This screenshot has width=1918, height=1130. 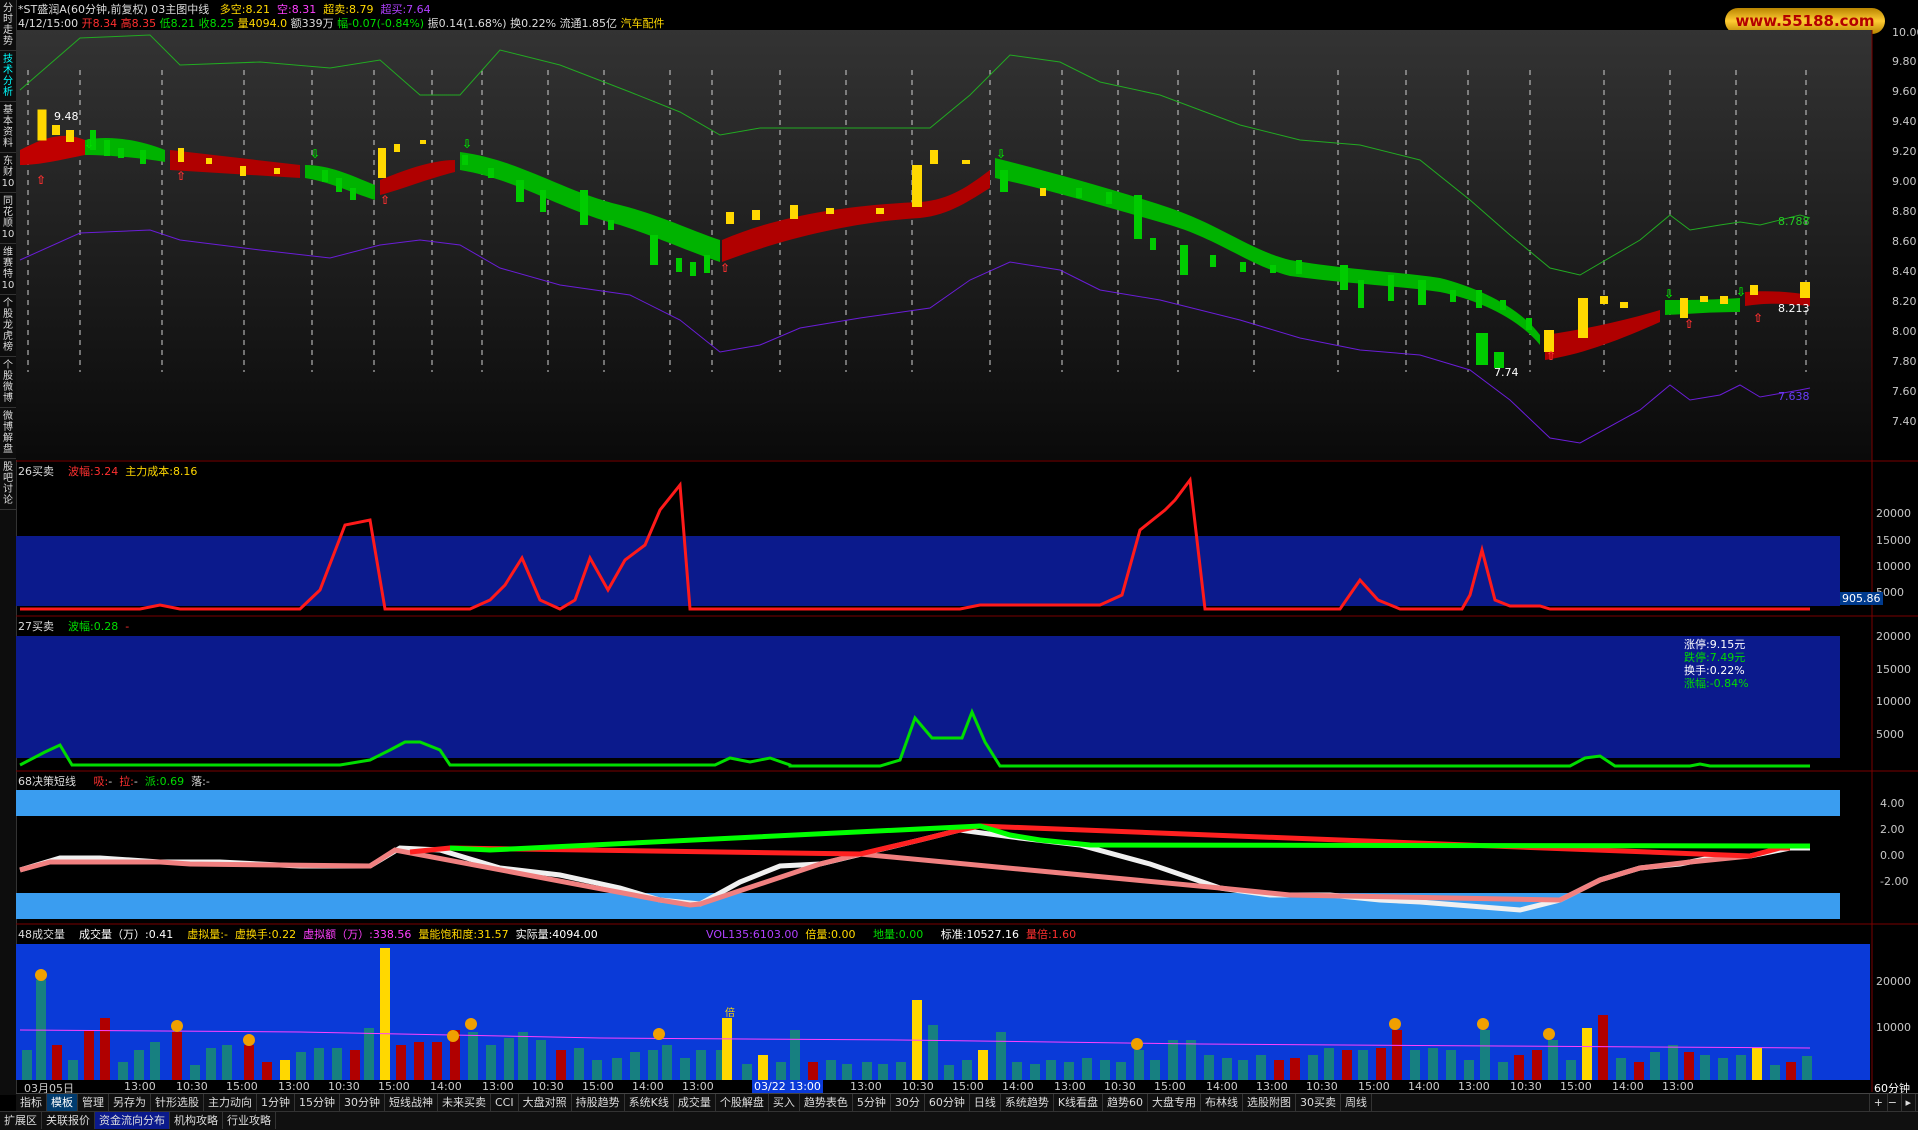 What do you see at coordinates (649, 1102) in the screenshot?
I see `tab-system-k: 系统K线` at bounding box center [649, 1102].